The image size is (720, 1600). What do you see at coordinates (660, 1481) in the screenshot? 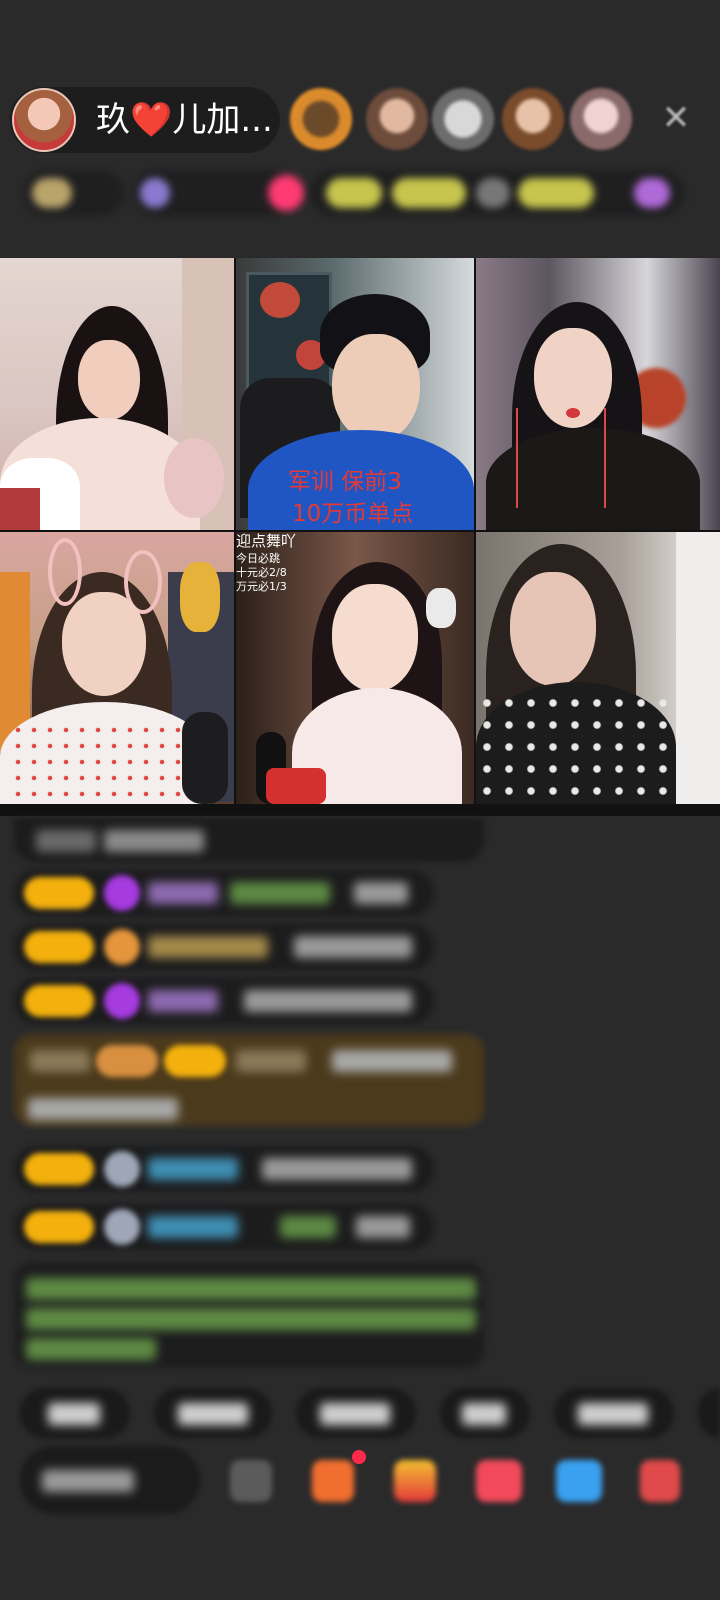
I see `more-apps-icon` at bounding box center [660, 1481].